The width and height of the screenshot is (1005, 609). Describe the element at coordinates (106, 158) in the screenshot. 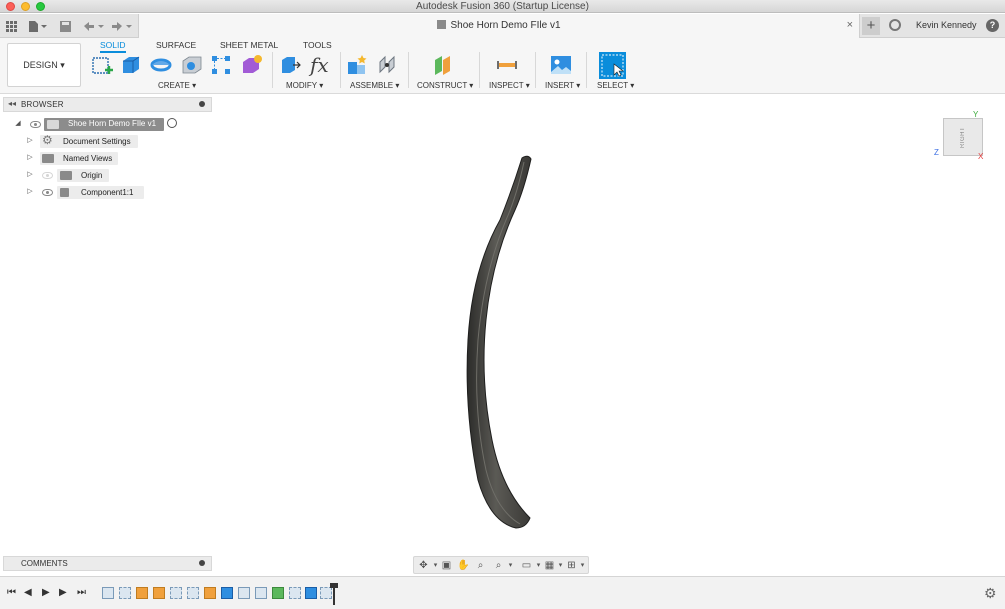

I see `tree-item-named-views: ▷ Named Views` at that location.